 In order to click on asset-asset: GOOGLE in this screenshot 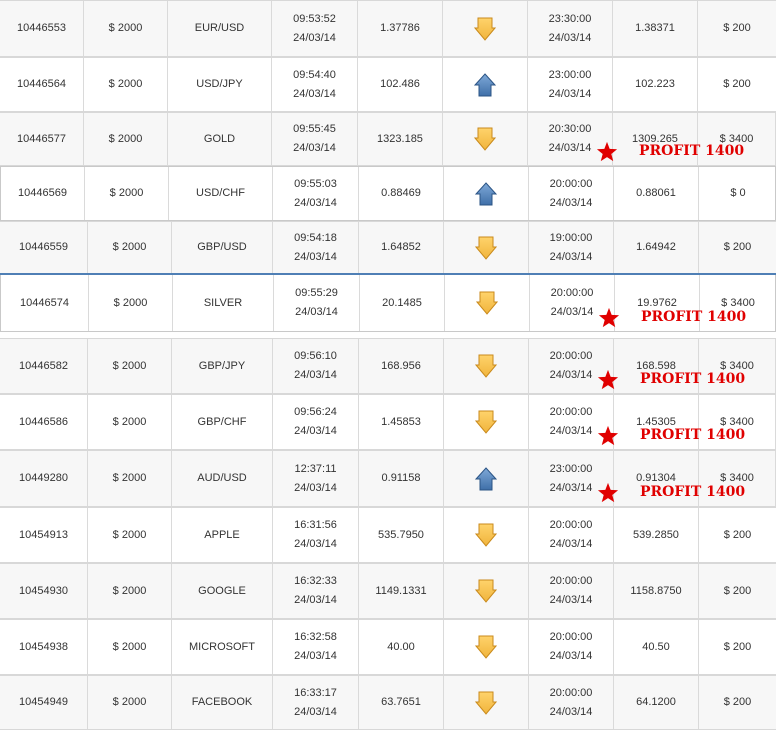, I will do `click(222, 590)`.